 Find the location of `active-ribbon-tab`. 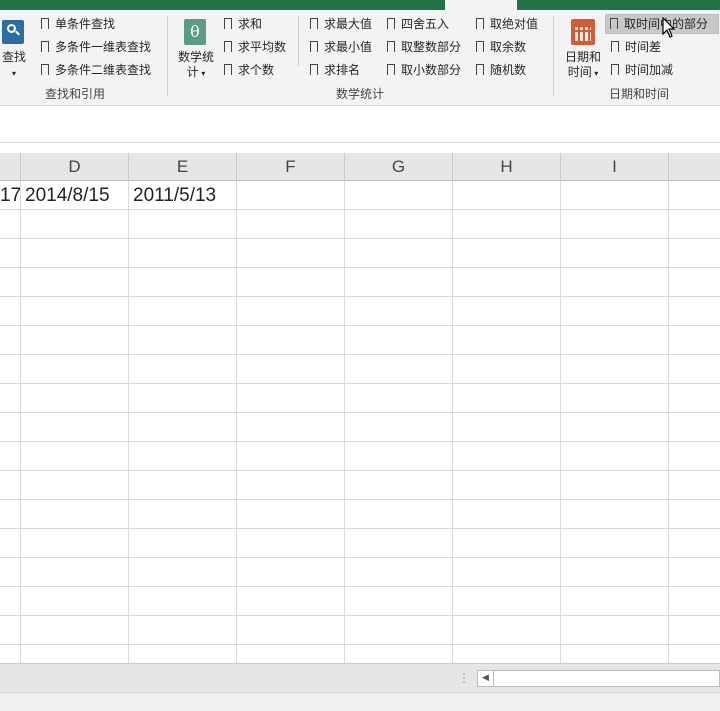

active-ribbon-tab is located at coordinates (481, 5).